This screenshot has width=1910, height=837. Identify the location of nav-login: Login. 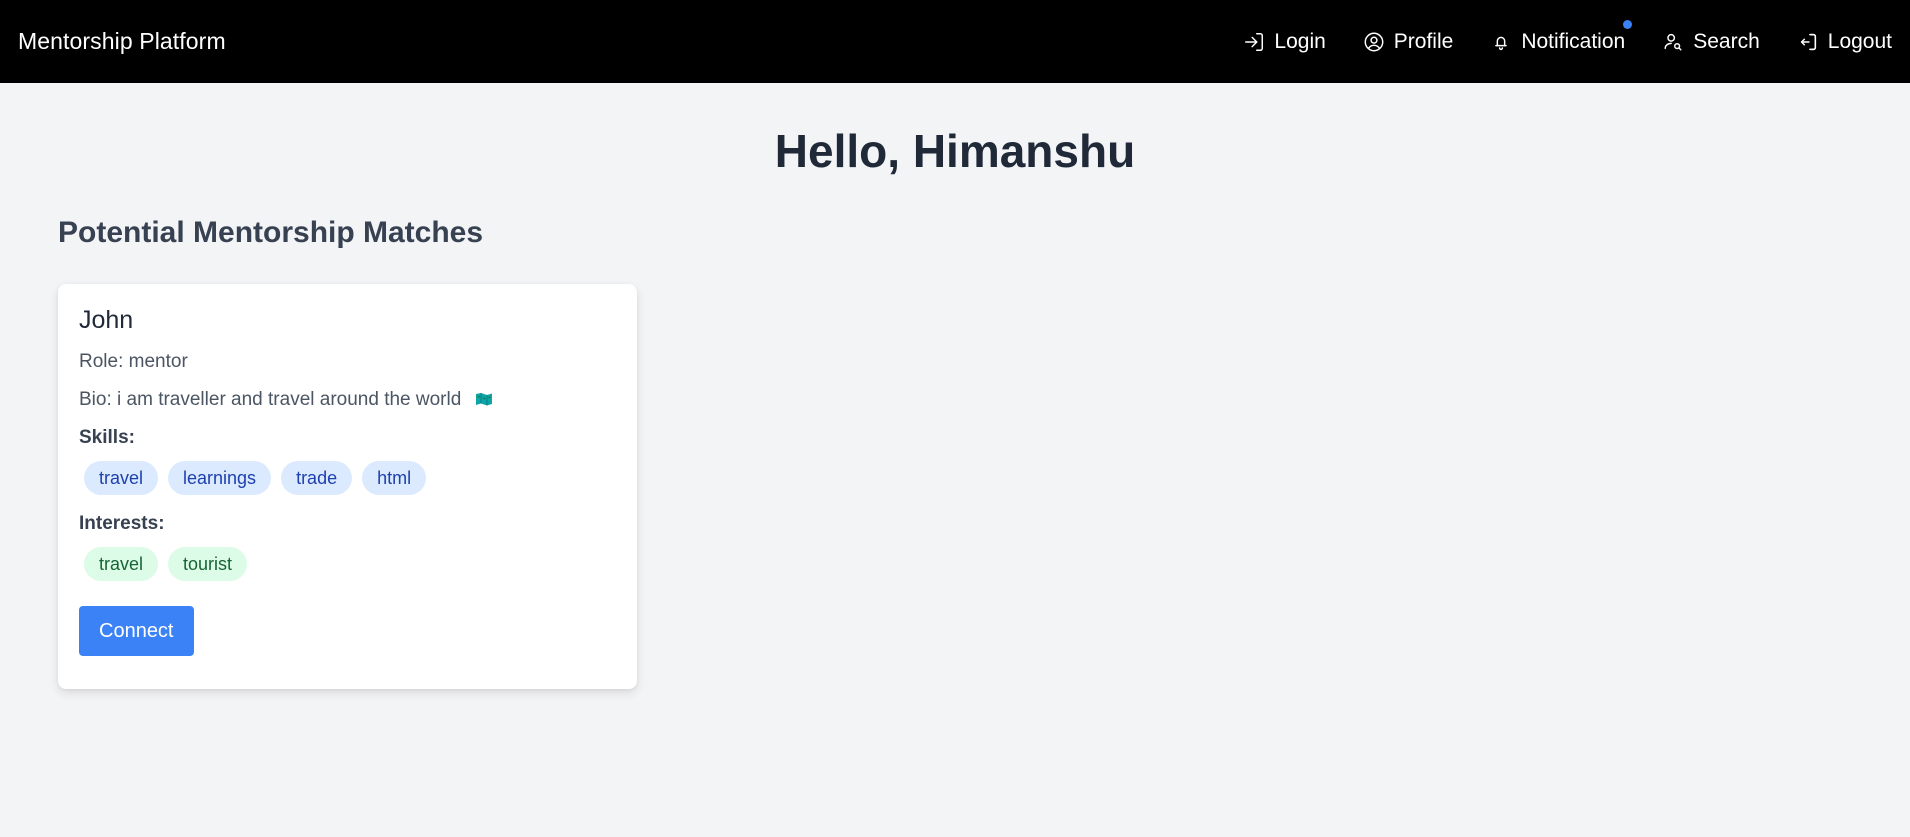
(1284, 41).